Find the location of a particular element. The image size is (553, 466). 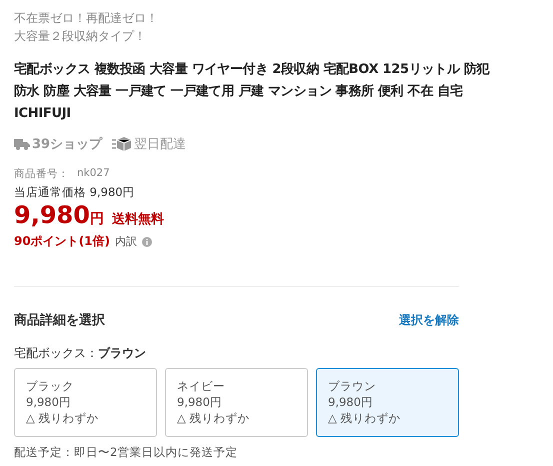

box-icon is located at coordinates (122, 144).